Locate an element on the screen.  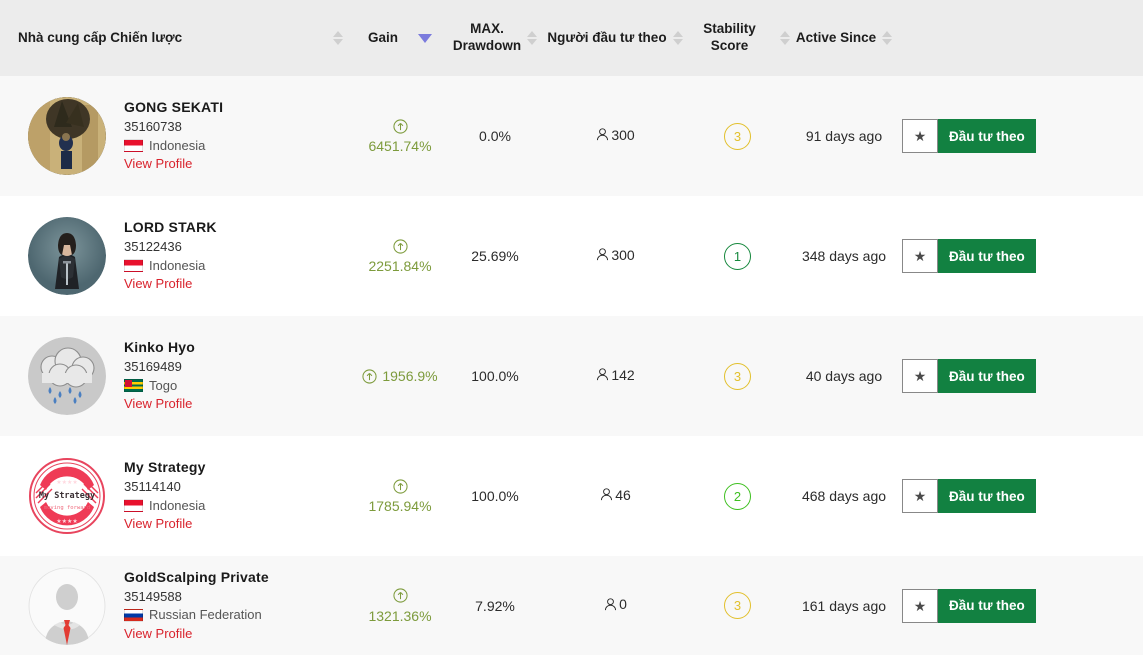
investors-count: 300 is located at coordinates (623, 134).